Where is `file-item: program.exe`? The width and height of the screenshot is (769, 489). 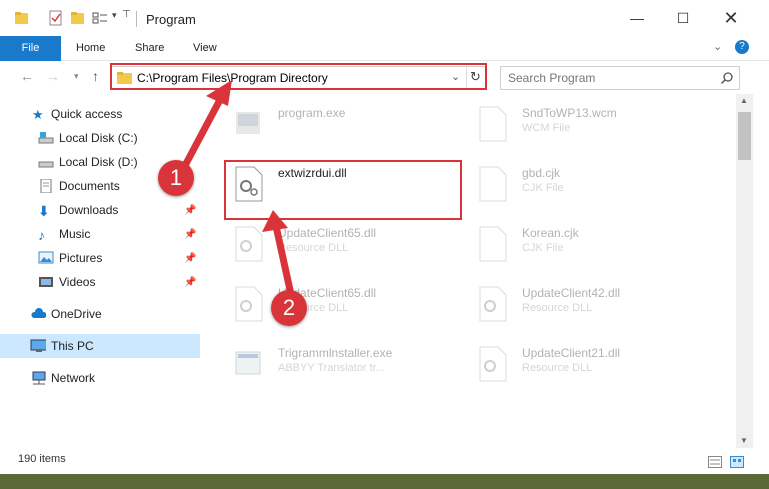
file-item: program.exe is located at coordinates (354, 125).